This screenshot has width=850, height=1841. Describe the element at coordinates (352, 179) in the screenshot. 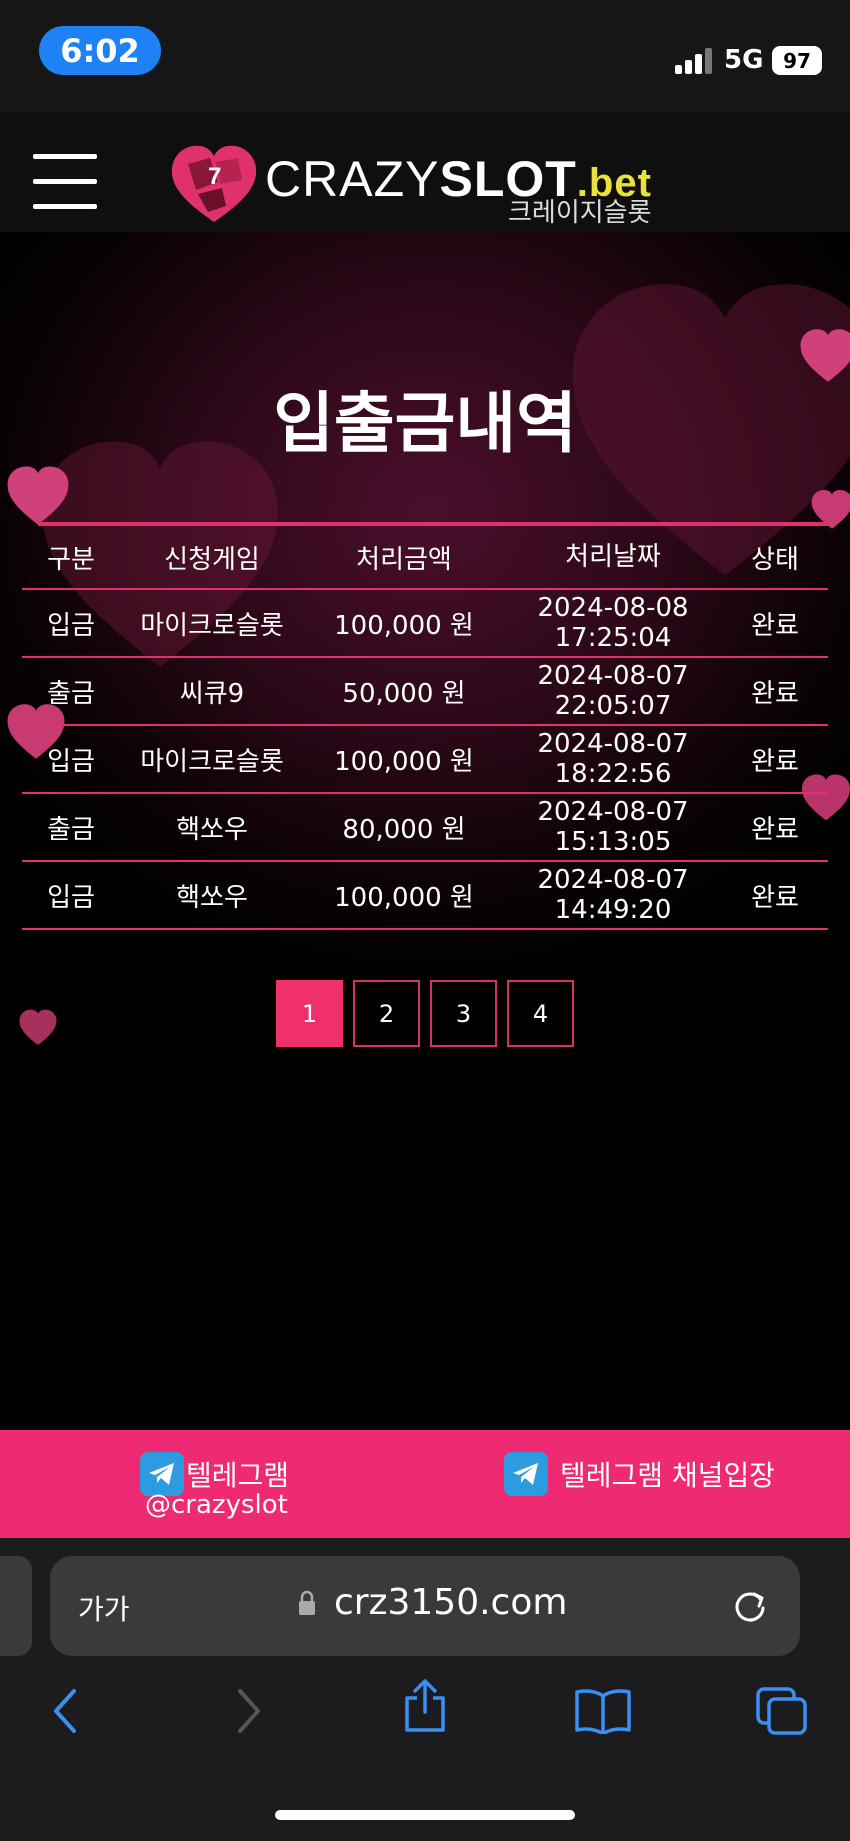

I see `logo-part-crazy: CRAZY` at that location.